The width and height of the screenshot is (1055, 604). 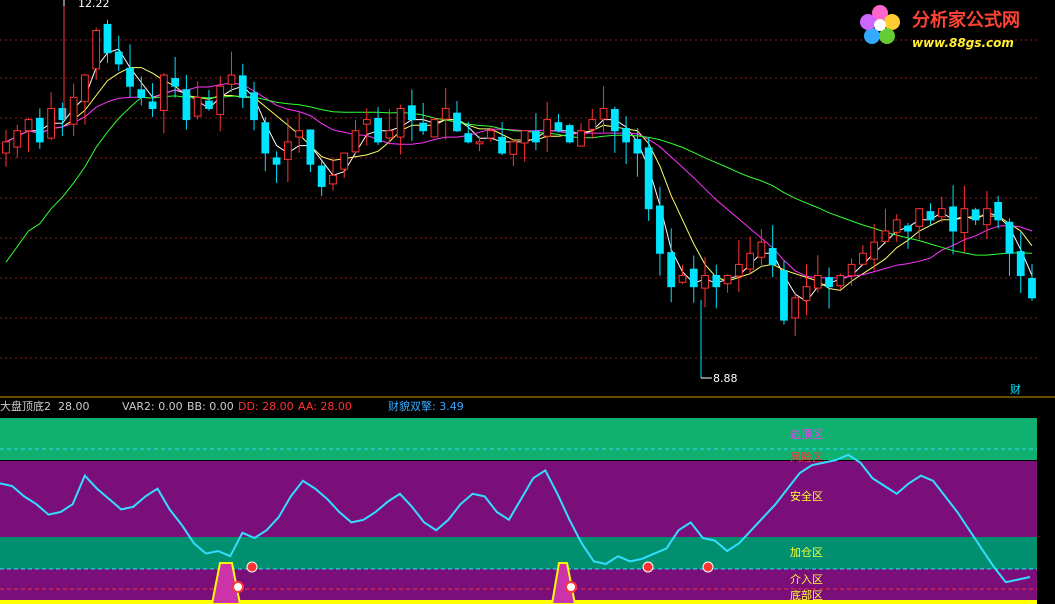 What do you see at coordinates (725, 378) in the screenshot?
I see `price-low-label: 8.88` at bounding box center [725, 378].